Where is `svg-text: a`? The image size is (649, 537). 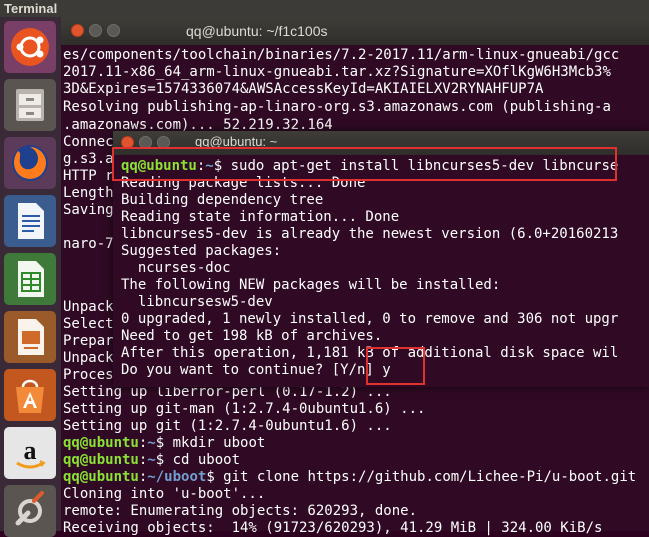
svg-text: a is located at coordinates (30, 450).